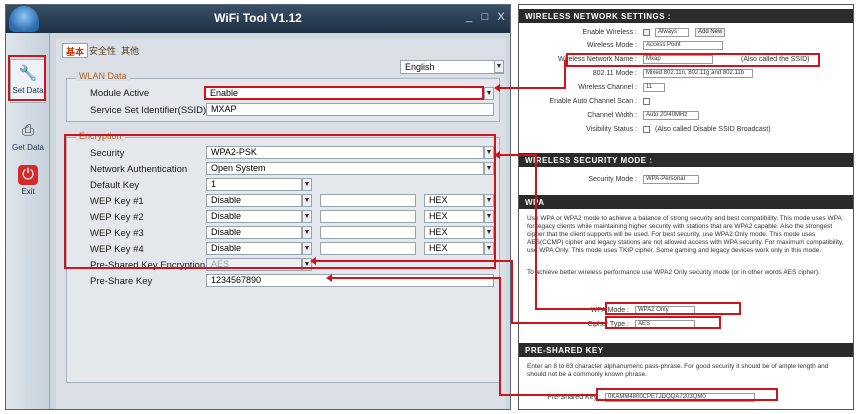 The image size is (856, 414). I want to click on close-icon: X, so click(501, 17).